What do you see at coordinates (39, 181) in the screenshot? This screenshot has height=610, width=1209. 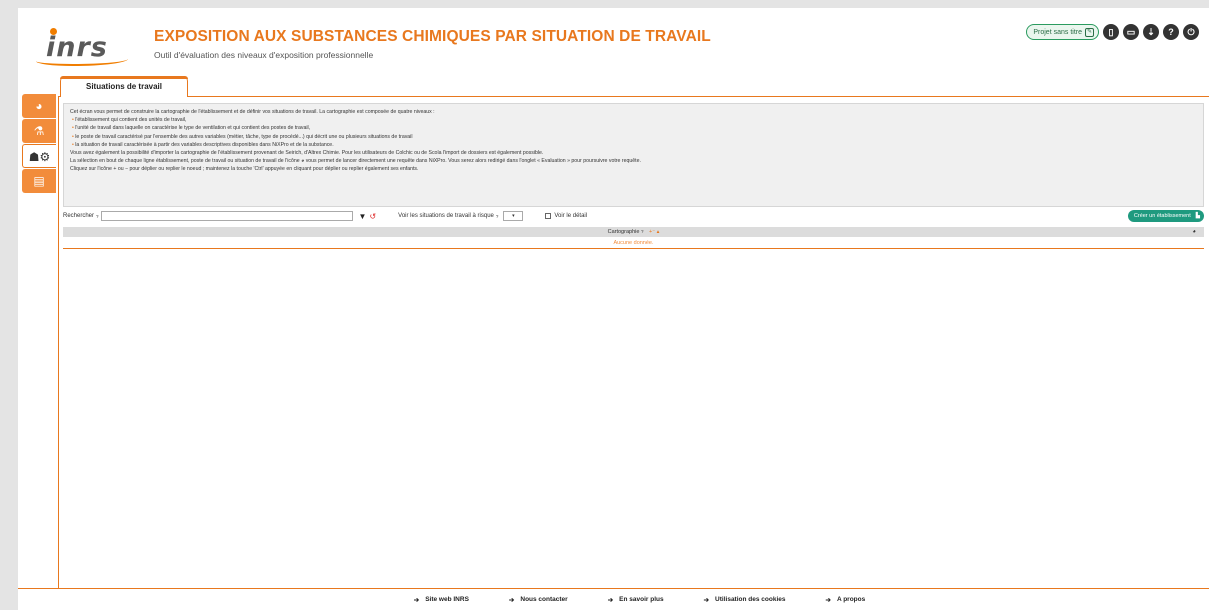 I see `document-icon: ▤` at bounding box center [39, 181].